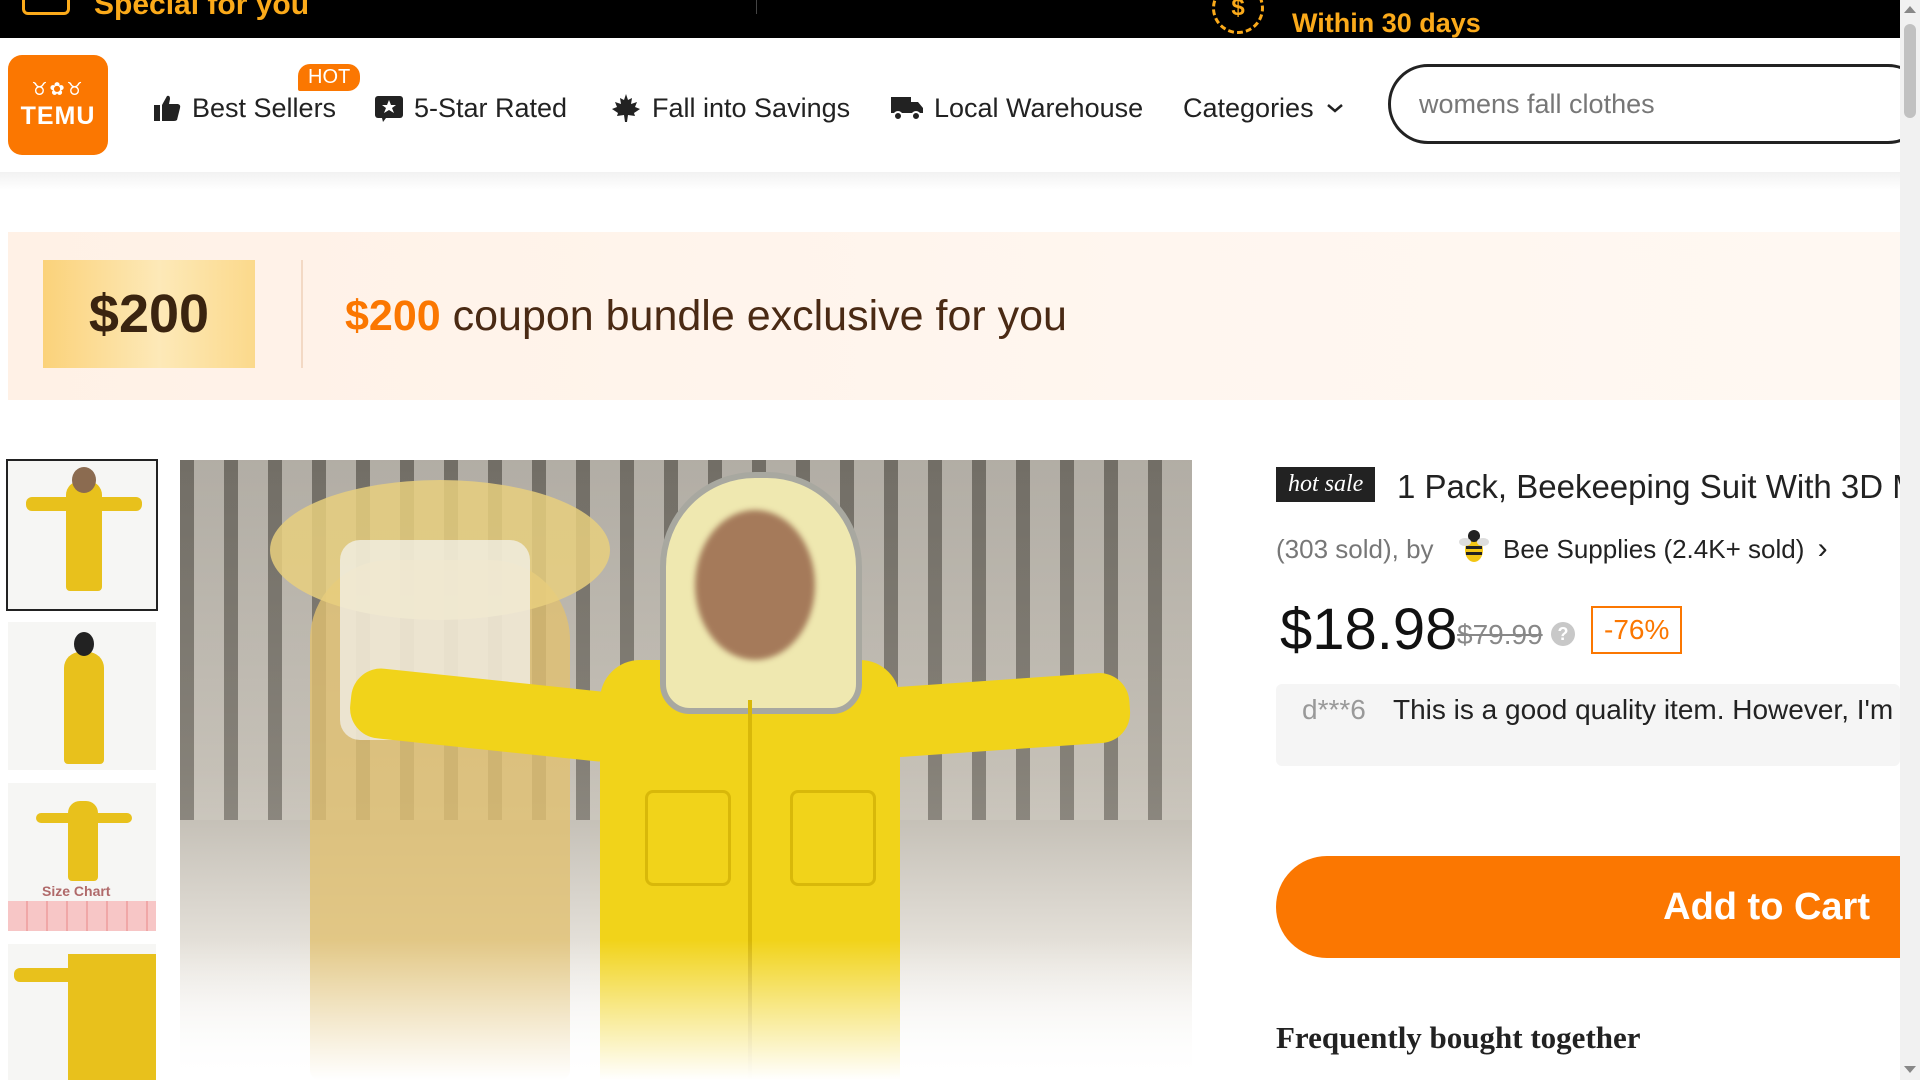 The image size is (1920, 1080). What do you see at coordinates (1474, 547) in the screenshot?
I see `bee-avatar-icon` at bounding box center [1474, 547].